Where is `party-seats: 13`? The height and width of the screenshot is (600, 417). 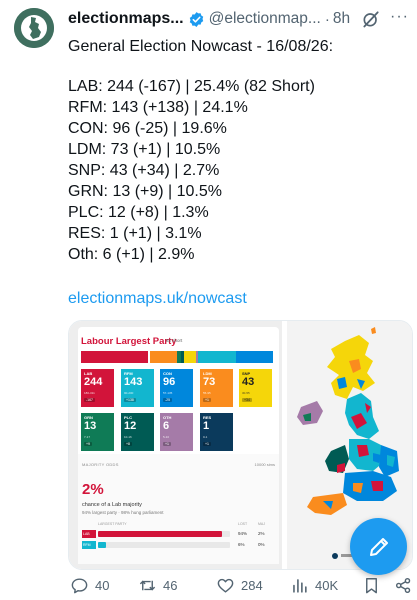 party-seats: 13 is located at coordinates (90, 426).